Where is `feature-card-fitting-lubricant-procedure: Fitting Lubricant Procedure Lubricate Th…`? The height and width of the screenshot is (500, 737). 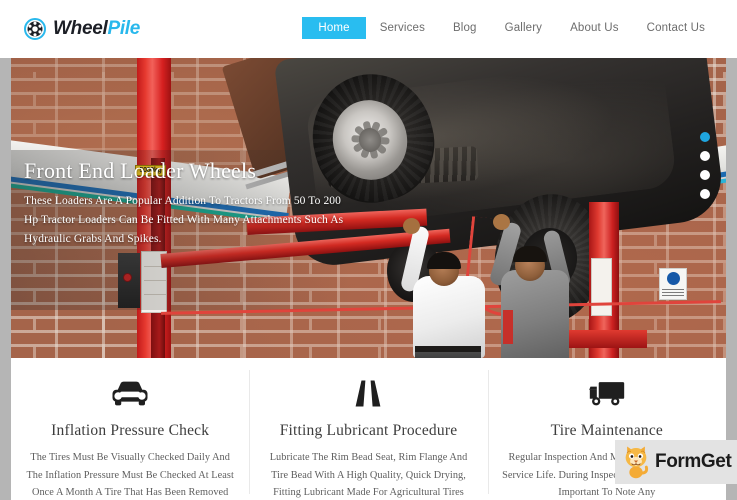
feature-card-fitting-lubricant-procedure: Fitting Lubricant Procedure Lubricate Th… is located at coordinates (368, 429).